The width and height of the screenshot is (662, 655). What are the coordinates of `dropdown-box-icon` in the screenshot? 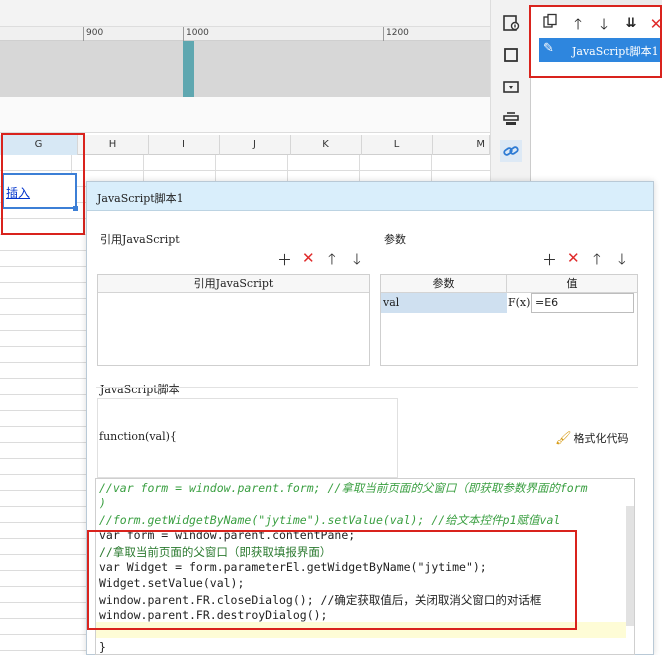 It's located at (511, 87).